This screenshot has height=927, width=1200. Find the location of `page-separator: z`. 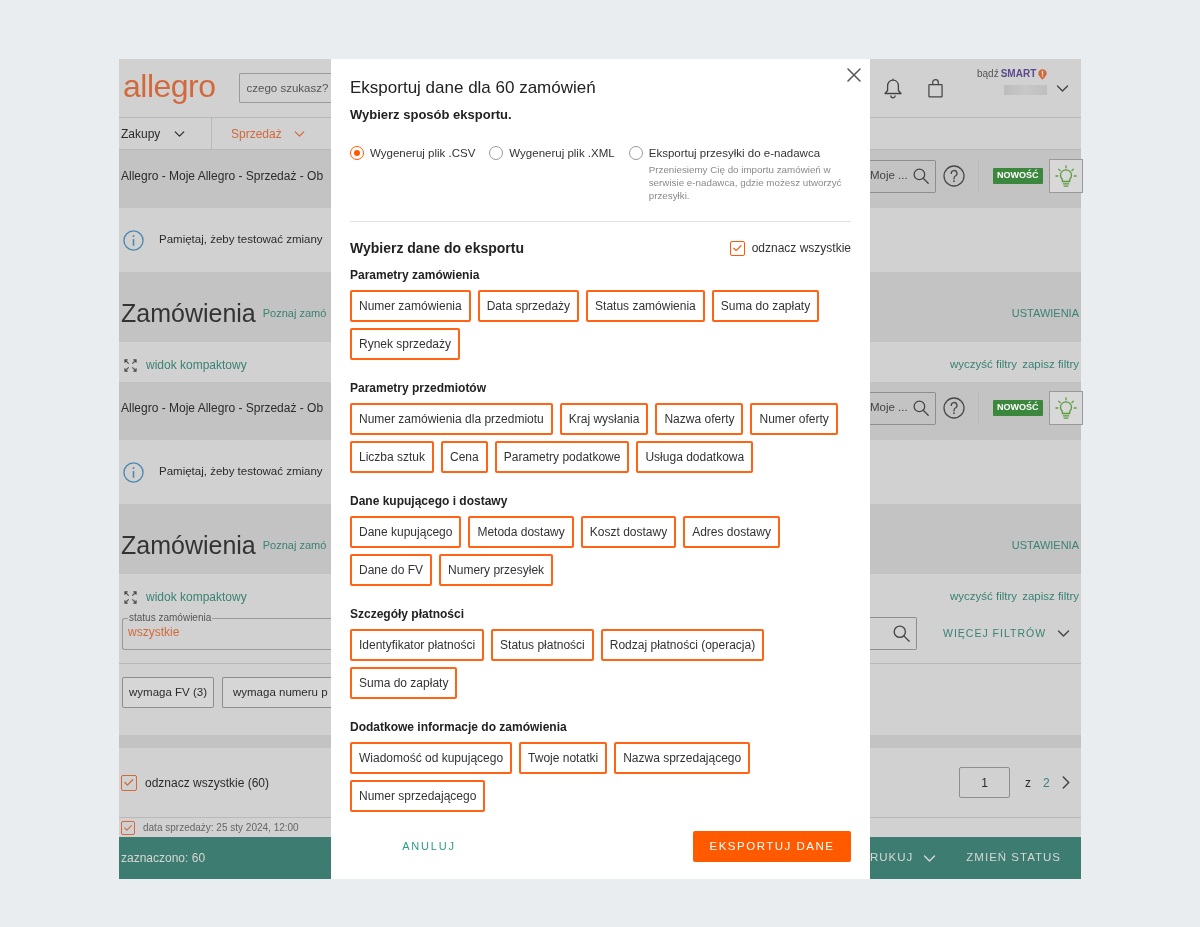

page-separator: z is located at coordinates (1028, 783).